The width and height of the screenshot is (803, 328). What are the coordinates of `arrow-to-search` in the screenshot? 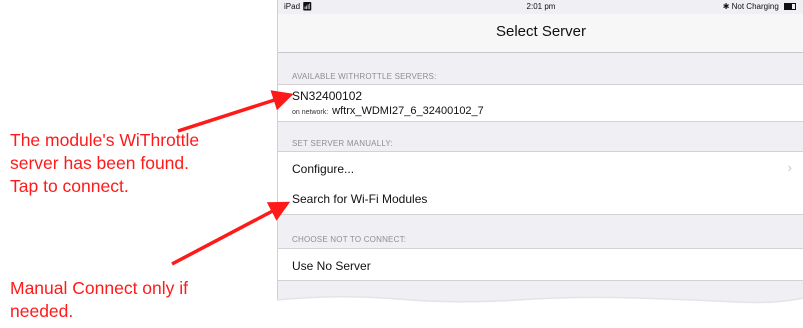 It's located at (231, 233).